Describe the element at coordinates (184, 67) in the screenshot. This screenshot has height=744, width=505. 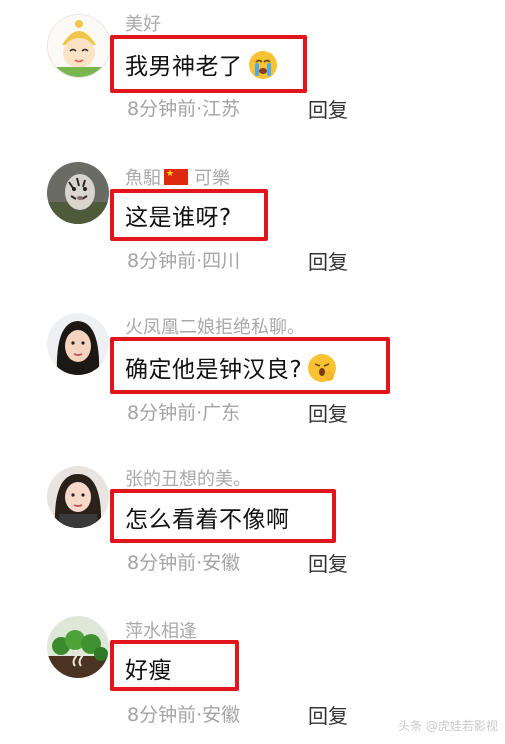
I see `comment-text-content: 我男神老了` at that location.